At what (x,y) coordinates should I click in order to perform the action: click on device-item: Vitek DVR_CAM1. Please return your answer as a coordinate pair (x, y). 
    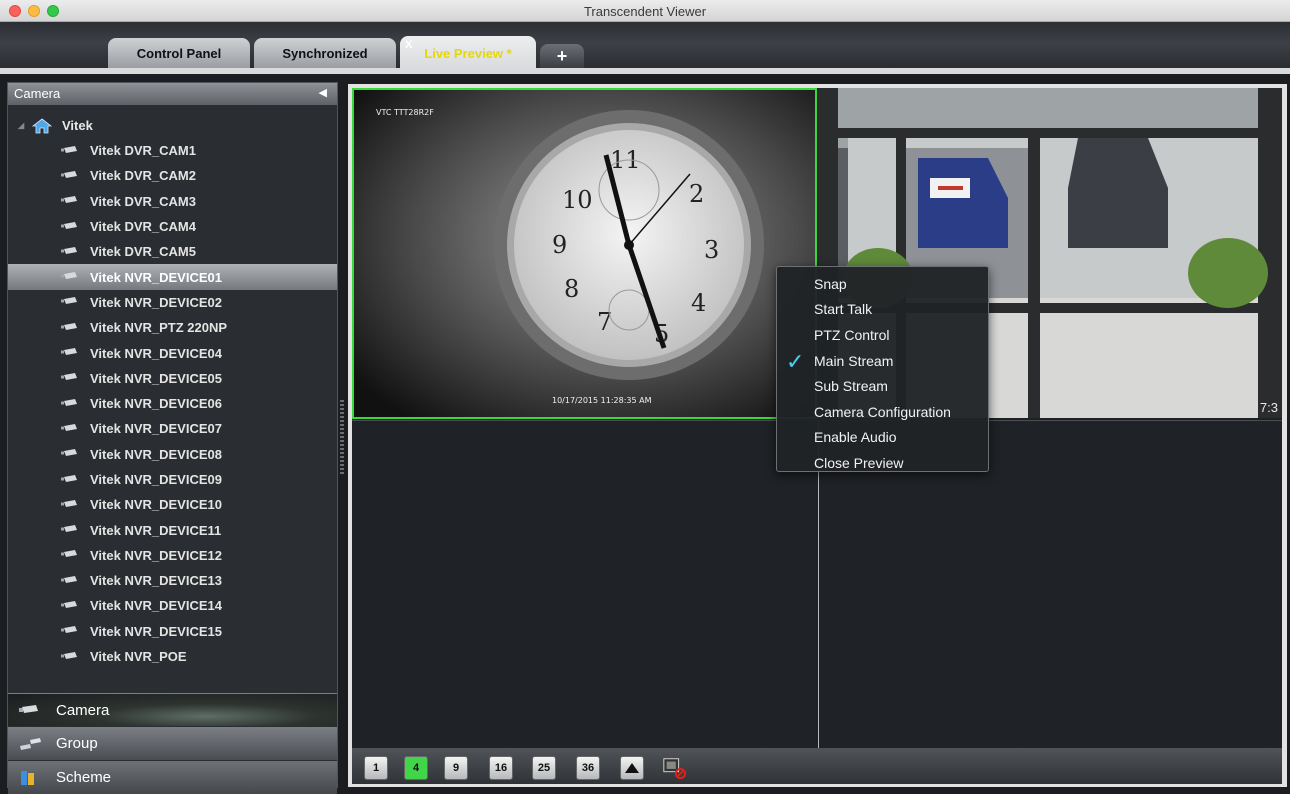
    Looking at the image, I should click on (172, 150).